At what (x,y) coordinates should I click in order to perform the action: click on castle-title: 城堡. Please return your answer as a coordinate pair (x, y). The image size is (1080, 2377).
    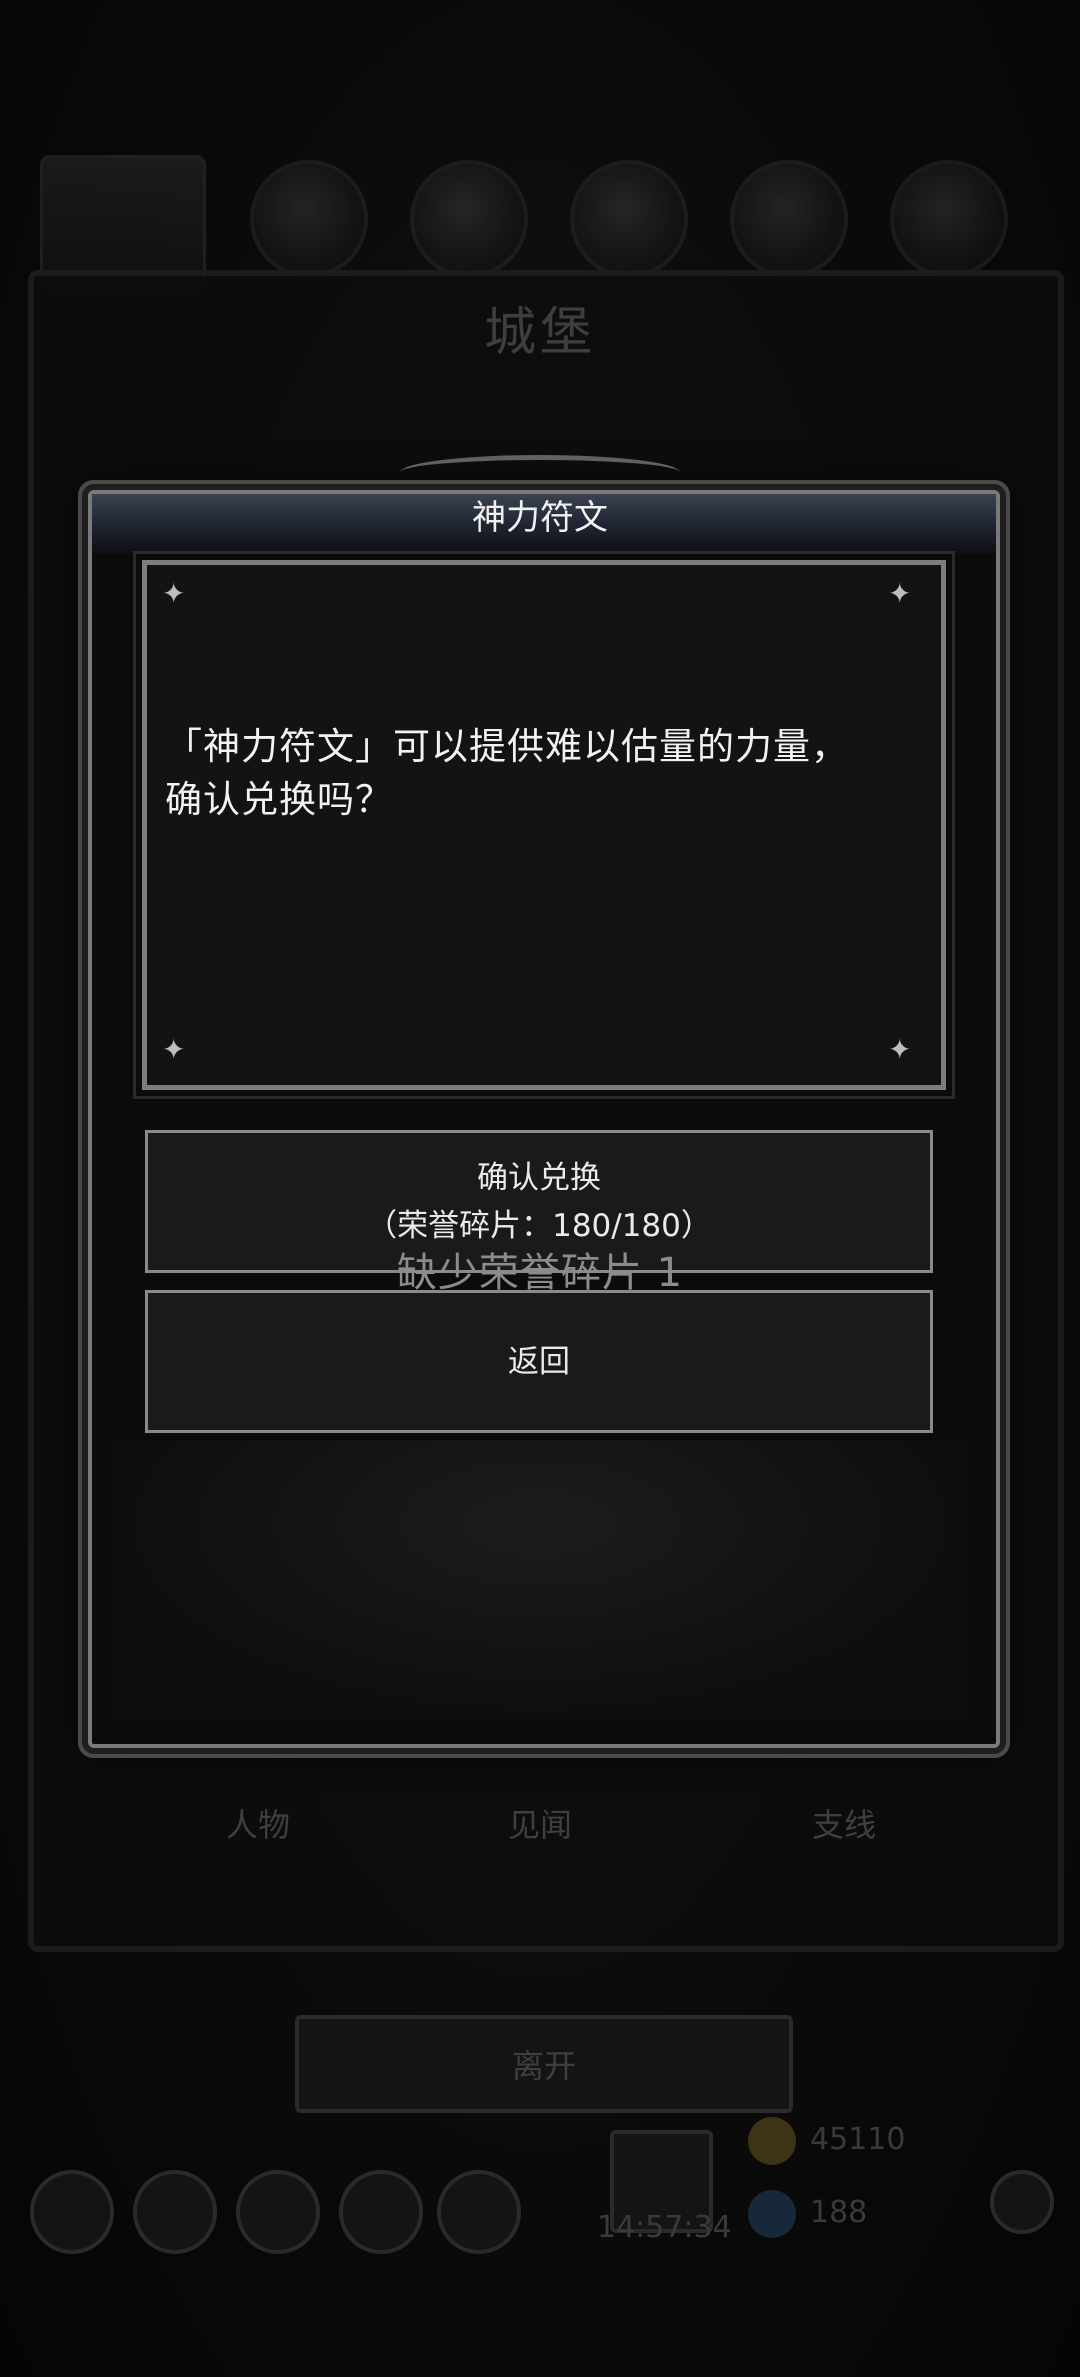
    Looking at the image, I should click on (539, 333).